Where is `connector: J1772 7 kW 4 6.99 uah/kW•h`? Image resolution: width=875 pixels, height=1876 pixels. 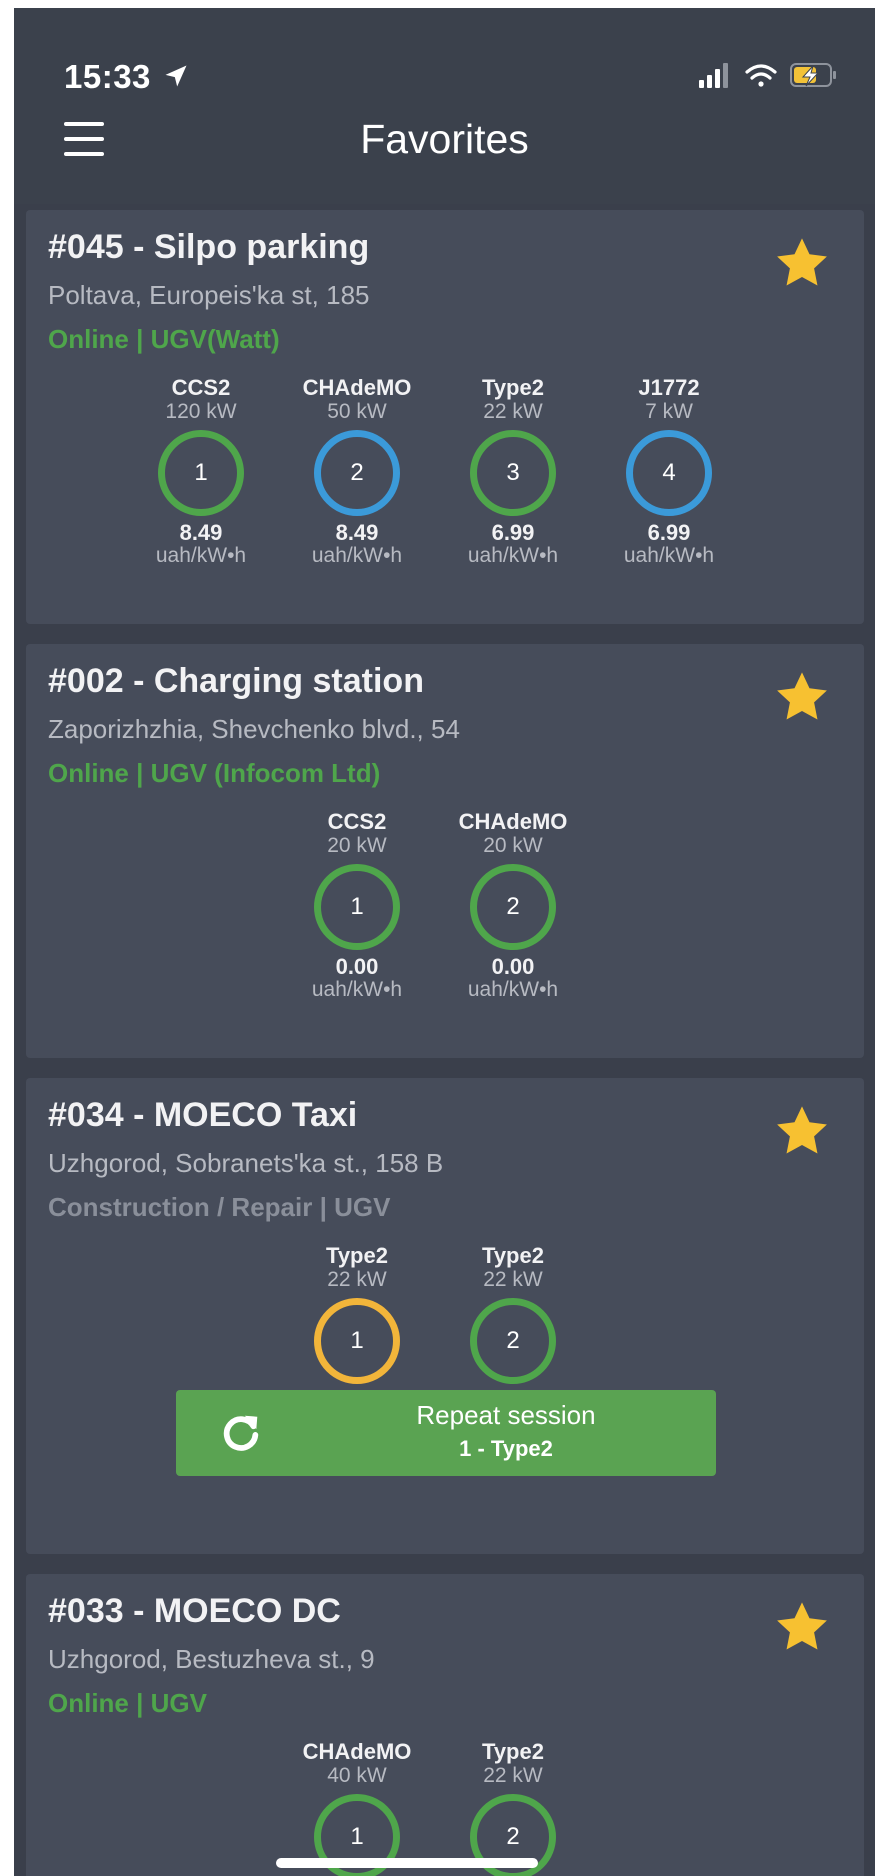
connector: J1772 7 kW 4 6.99 uah/kW•h is located at coordinates (669, 472).